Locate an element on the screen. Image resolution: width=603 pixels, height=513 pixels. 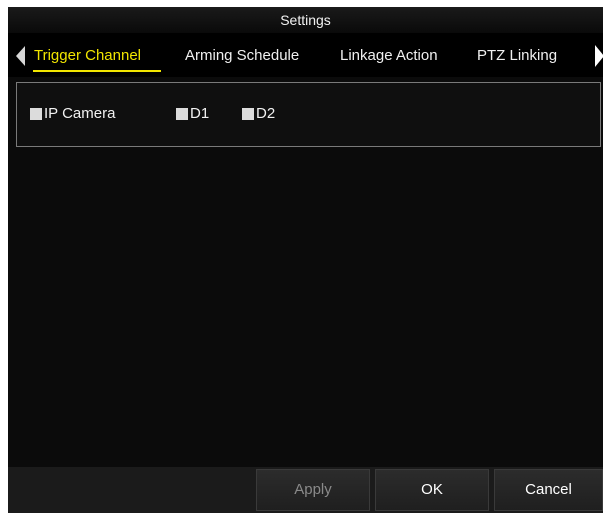
channel-label: D2 is located at coordinates (266, 113).